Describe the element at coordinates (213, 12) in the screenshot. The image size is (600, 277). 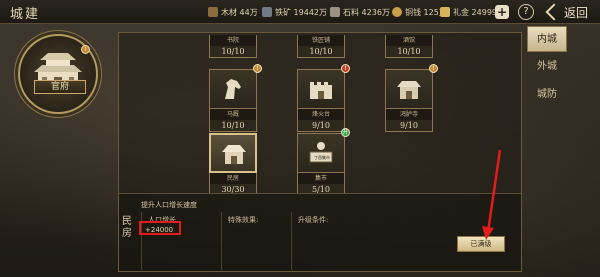
I see `wood-icon` at that location.